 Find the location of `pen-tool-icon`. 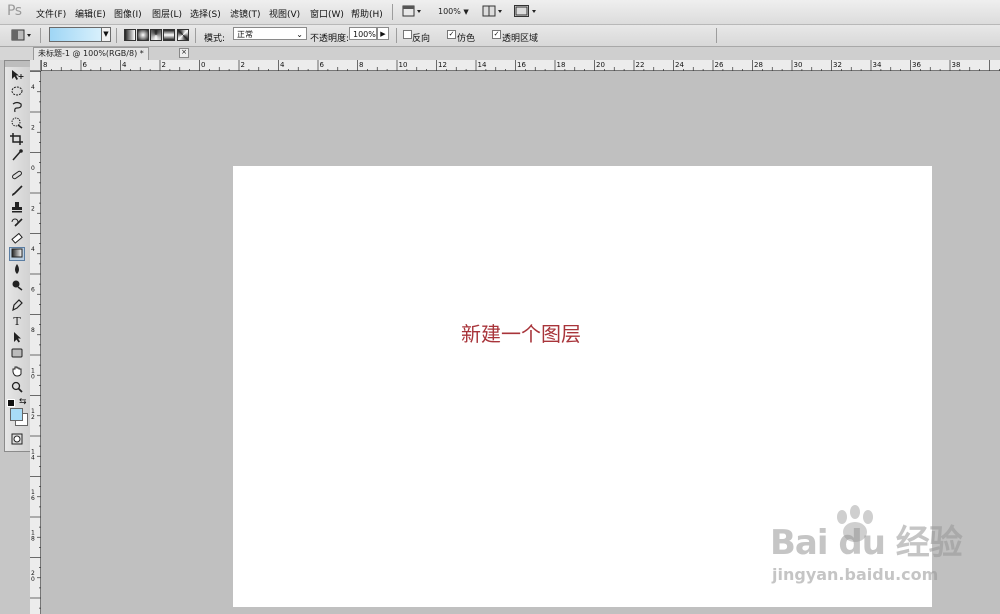

pen-tool-icon is located at coordinates (17, 306).